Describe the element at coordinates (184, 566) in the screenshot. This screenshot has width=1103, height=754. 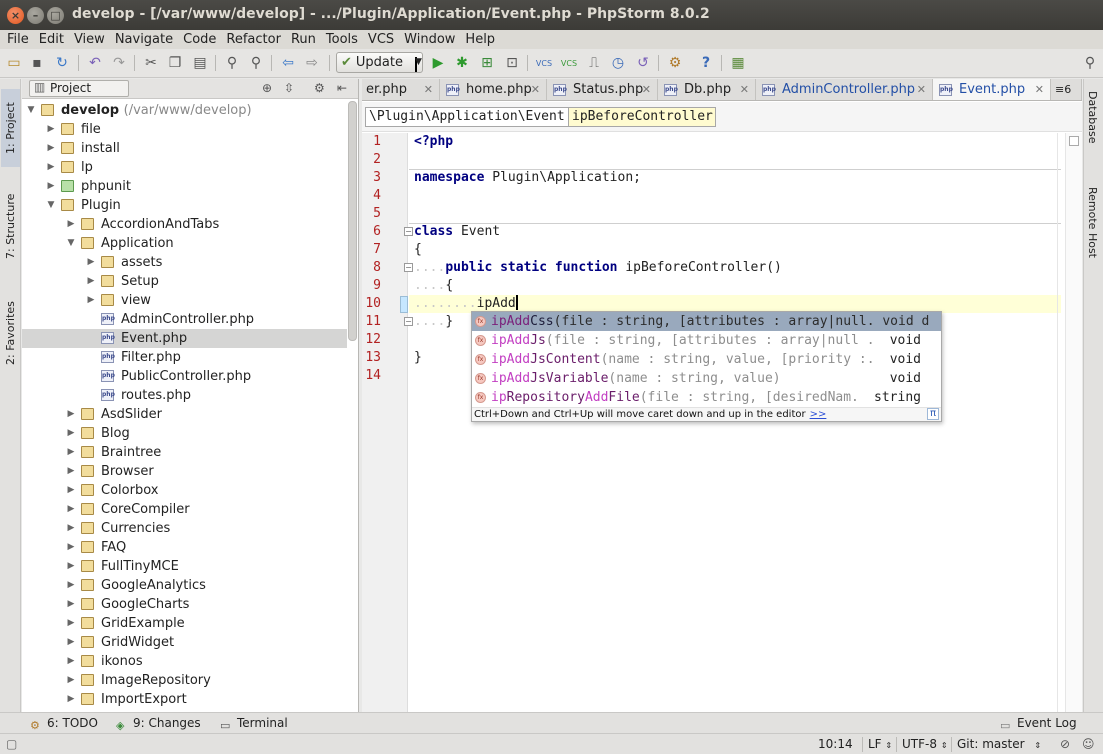
I see `tree-folder-item: ▶ FullTinyMCE` at that location.